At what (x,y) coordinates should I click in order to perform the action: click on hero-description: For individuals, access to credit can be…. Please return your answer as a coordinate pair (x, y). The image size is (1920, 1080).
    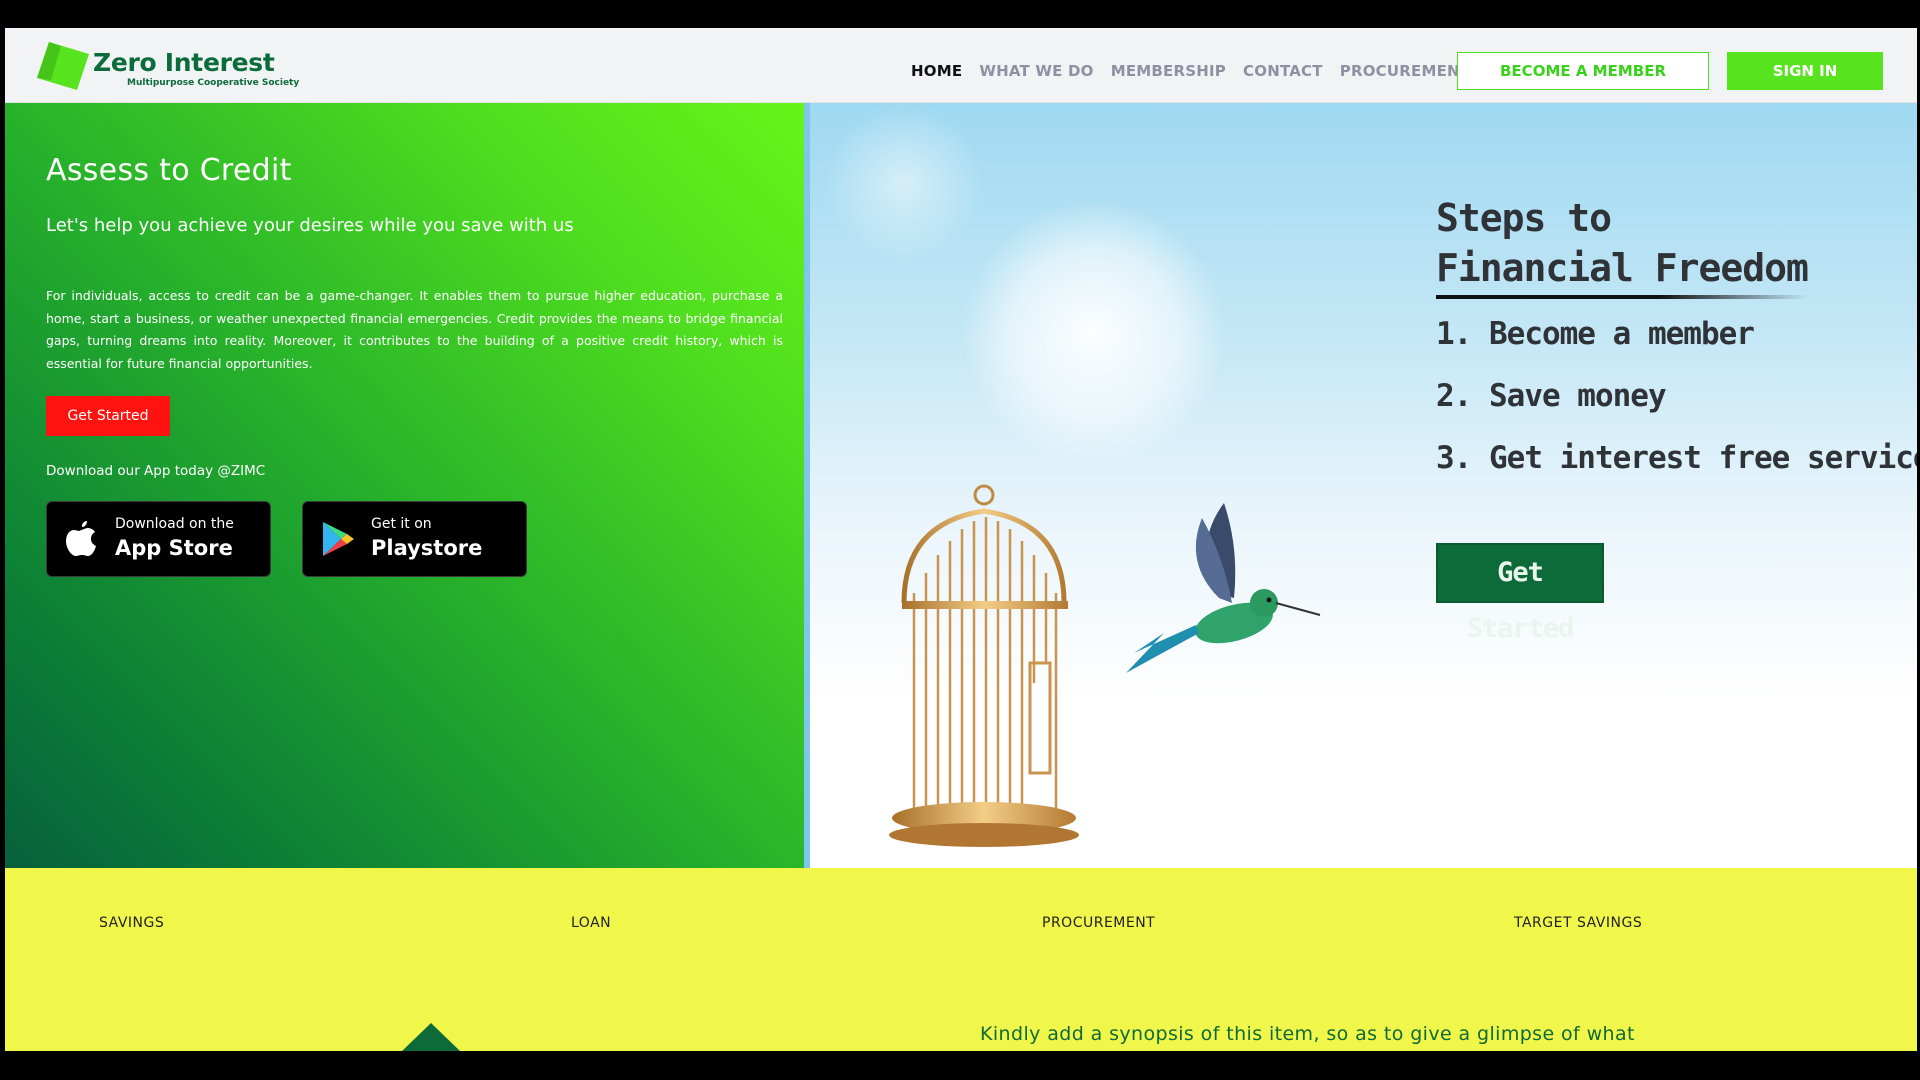
    Looking at the image, I should click on (414, 329).